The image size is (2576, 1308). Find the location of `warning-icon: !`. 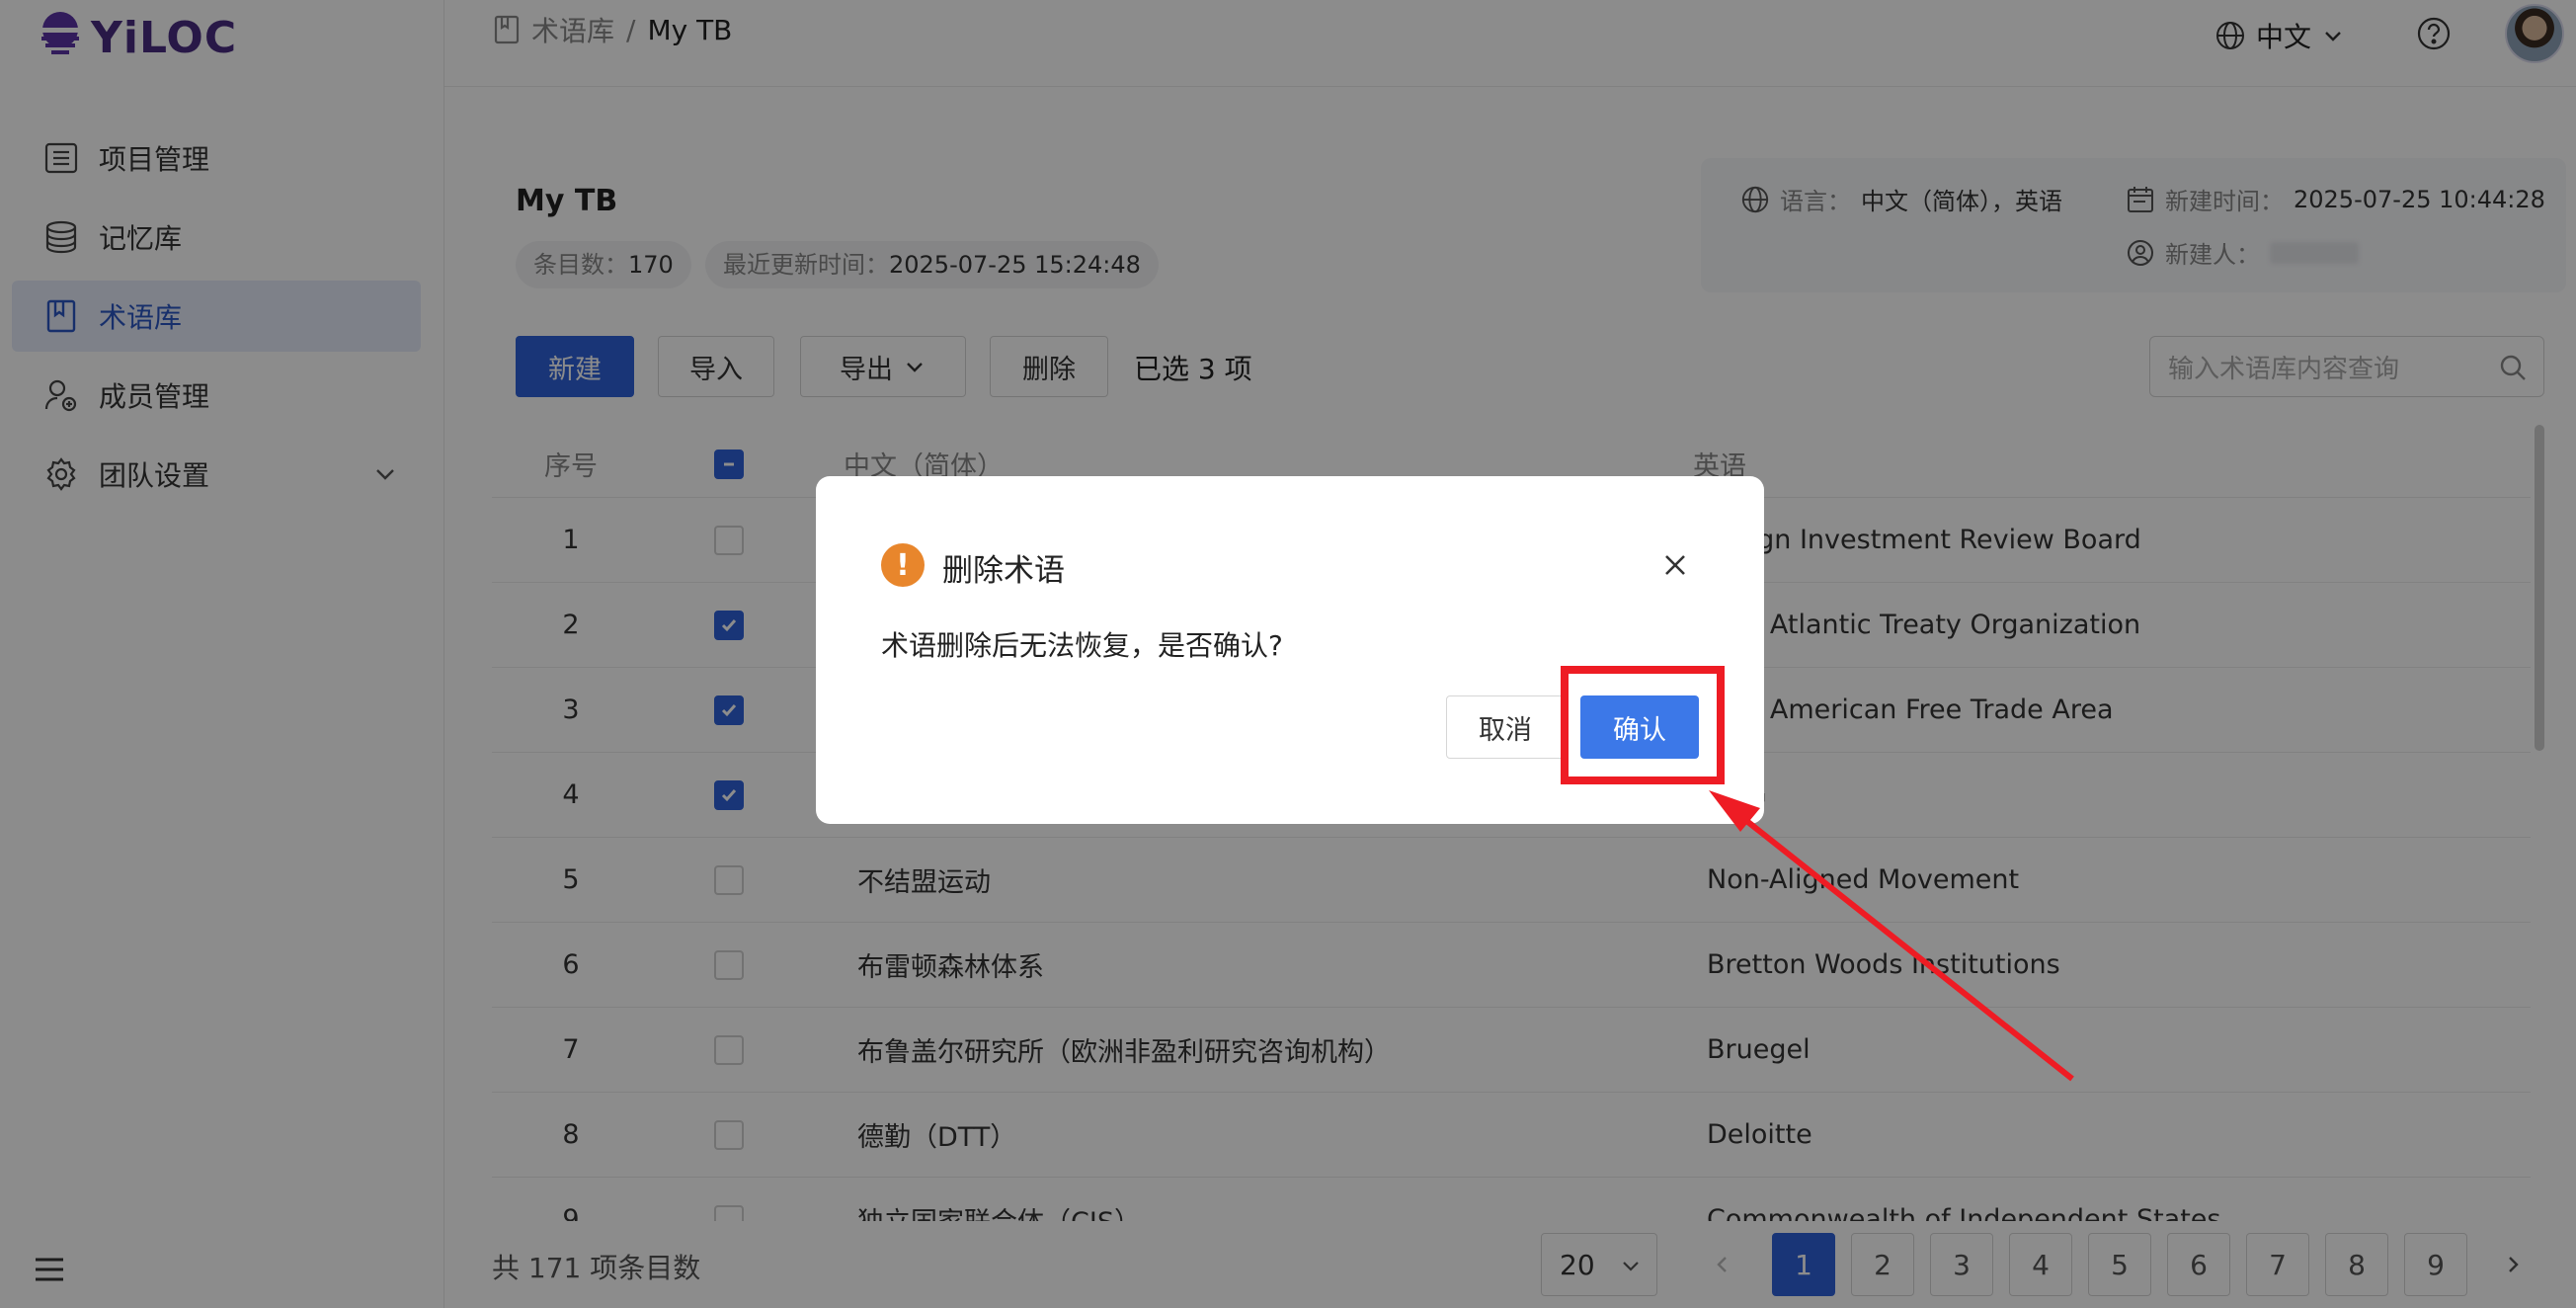

warning-icon: ! is located at coordinates (903, 565).